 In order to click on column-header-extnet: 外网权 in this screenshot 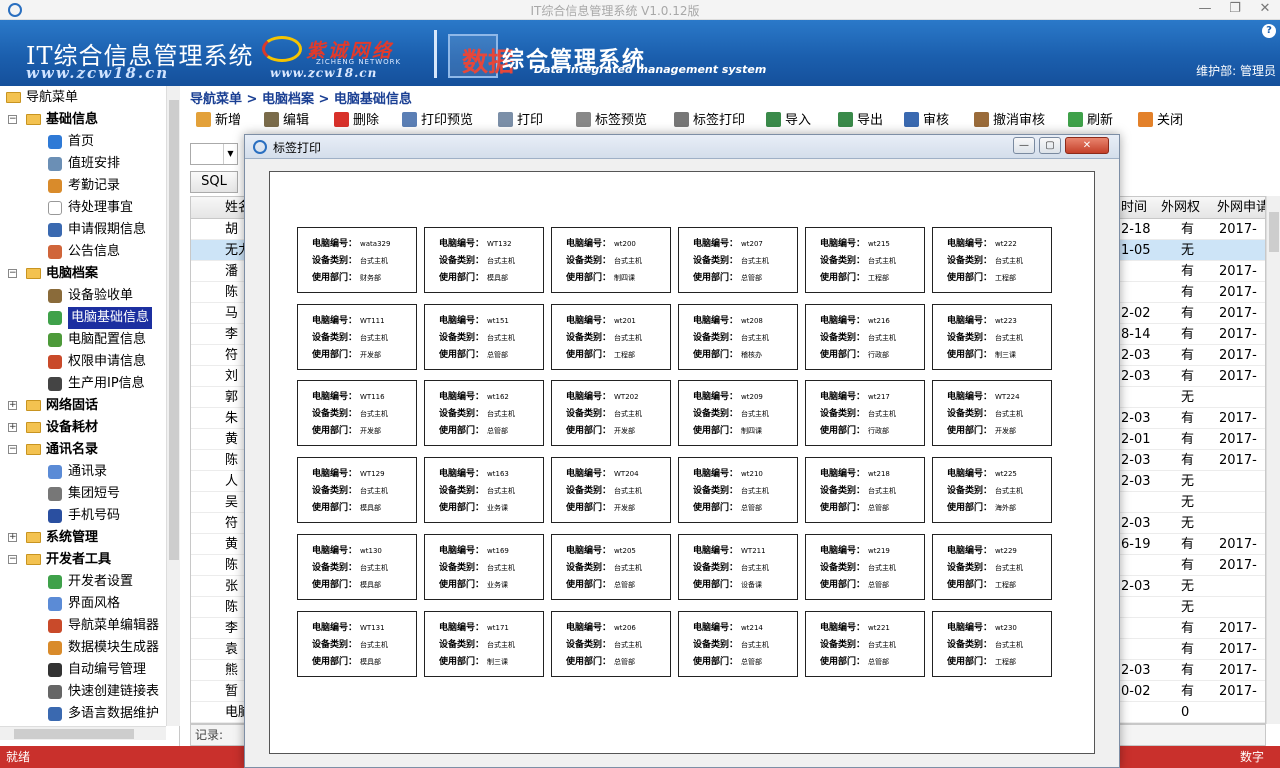, I will do `click(1180, 207)`.